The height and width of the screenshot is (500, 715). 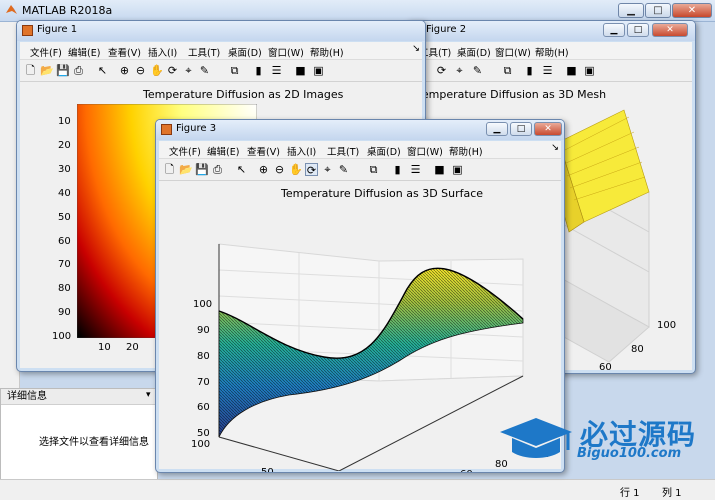 What do you see at coordinates (629, 453) in the screenshot?
I see `watermark-en: Biguo100.com` at bounding box center [629, 453].